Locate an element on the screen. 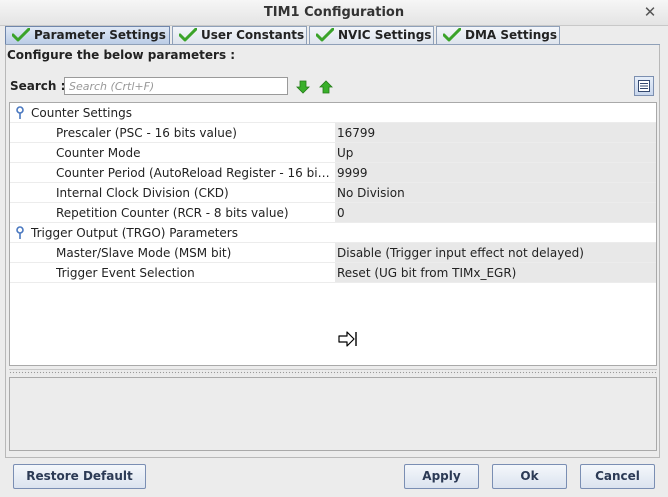 The height and width of the screenshot is (497, 668). param-value: Reset (UG bit from TIMx_EGR) is located at coordinates (495, 272).